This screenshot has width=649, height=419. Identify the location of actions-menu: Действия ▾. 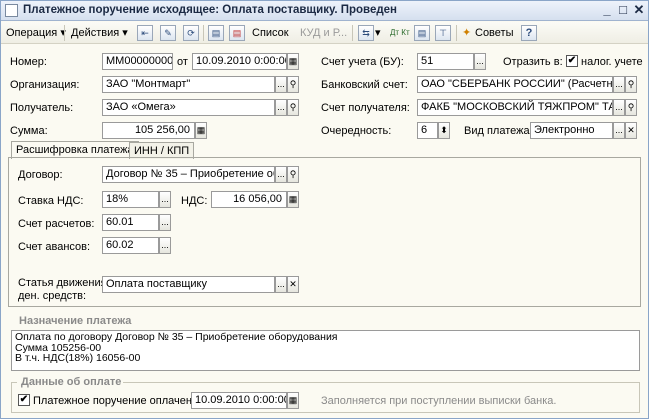
(99, 33).